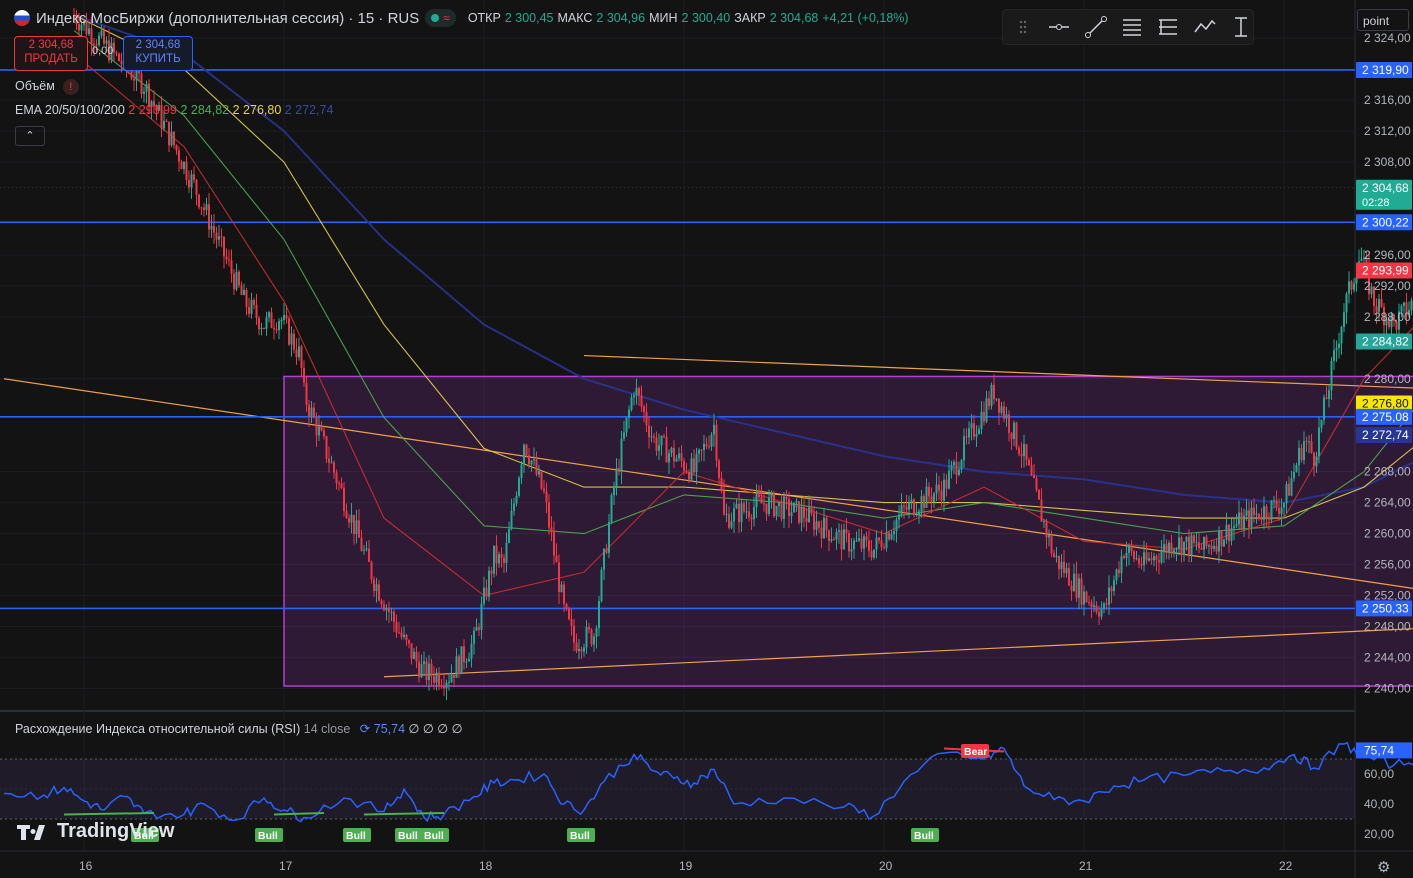  Describe the element at coordinates (1379, 774) in the screenshot. I see `rsi-y-tick-label: 60,00` at that location.